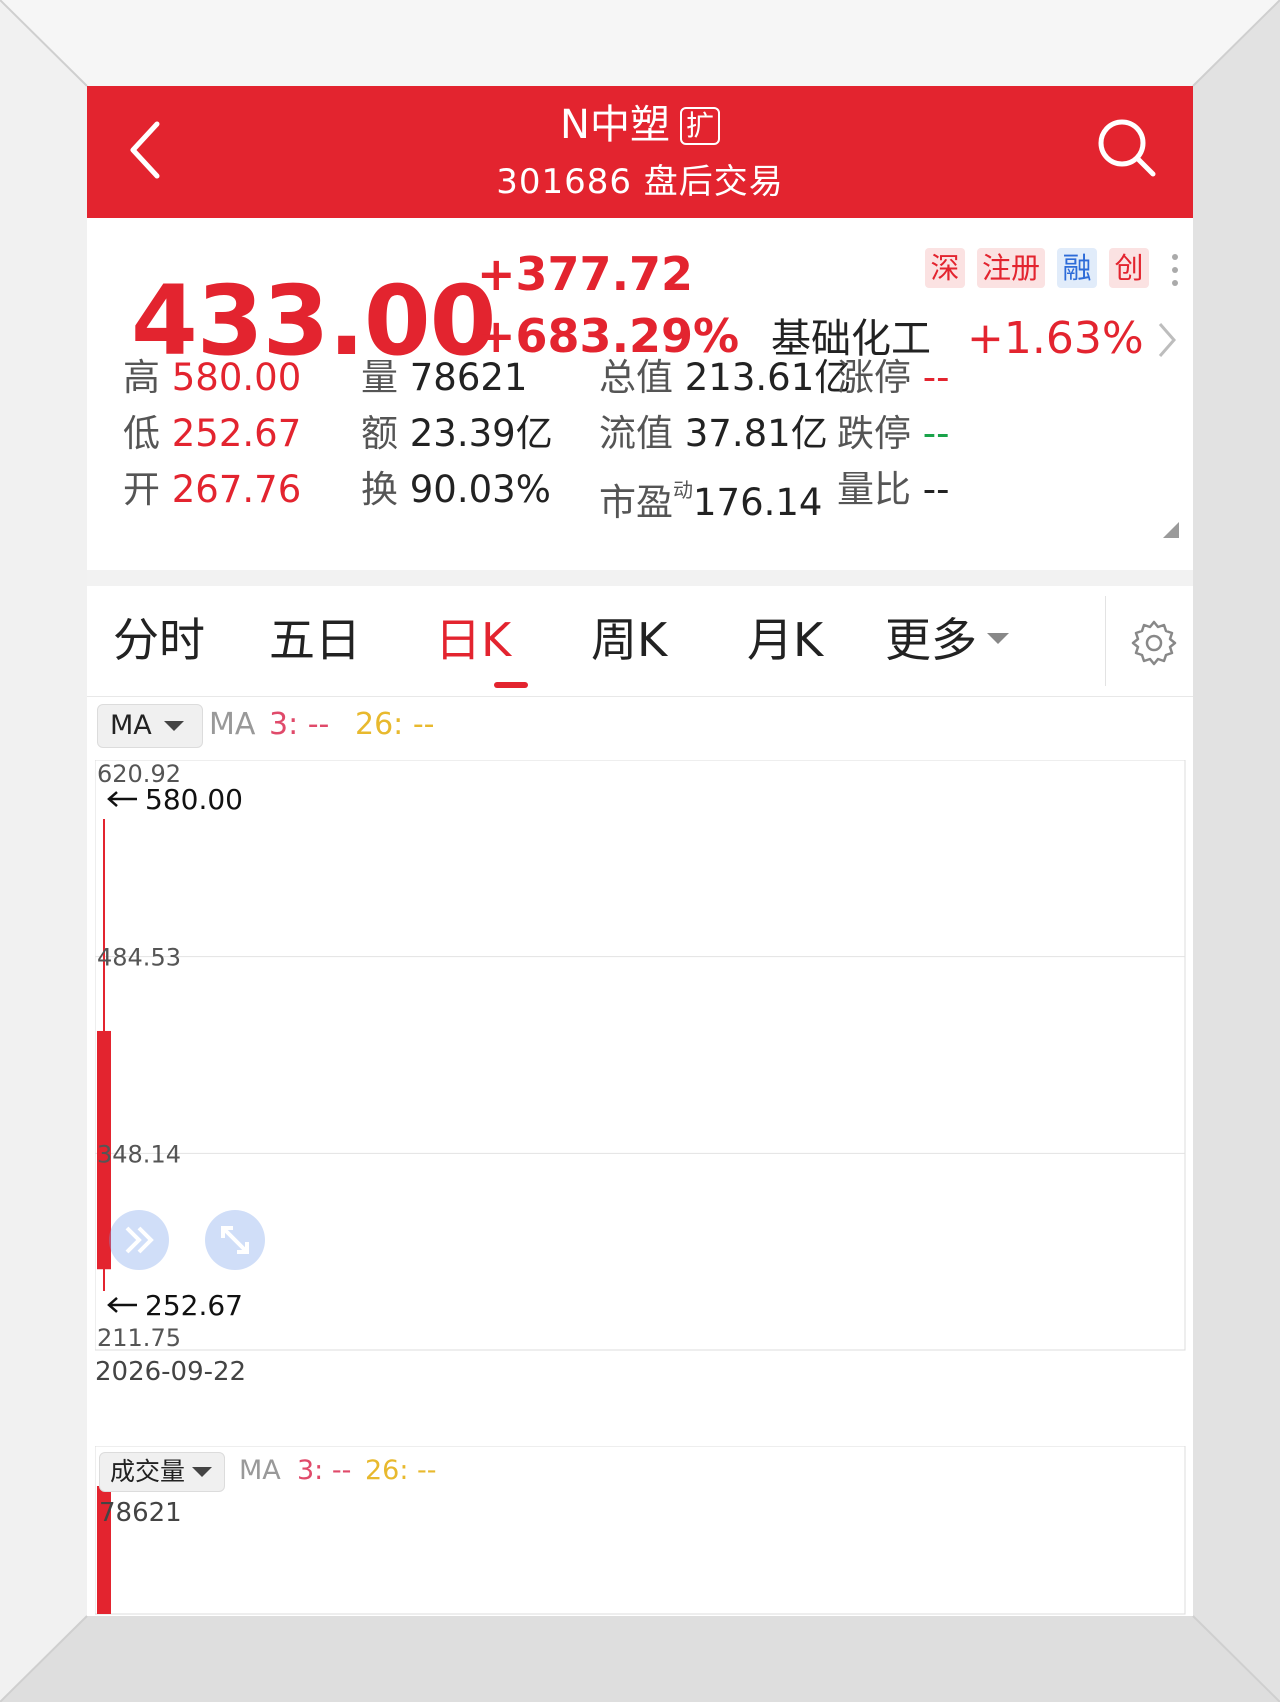 The height and width of the screenshot is (1702, 1280). I want to click on low-annotation: 252.67, so click(175, 1305).